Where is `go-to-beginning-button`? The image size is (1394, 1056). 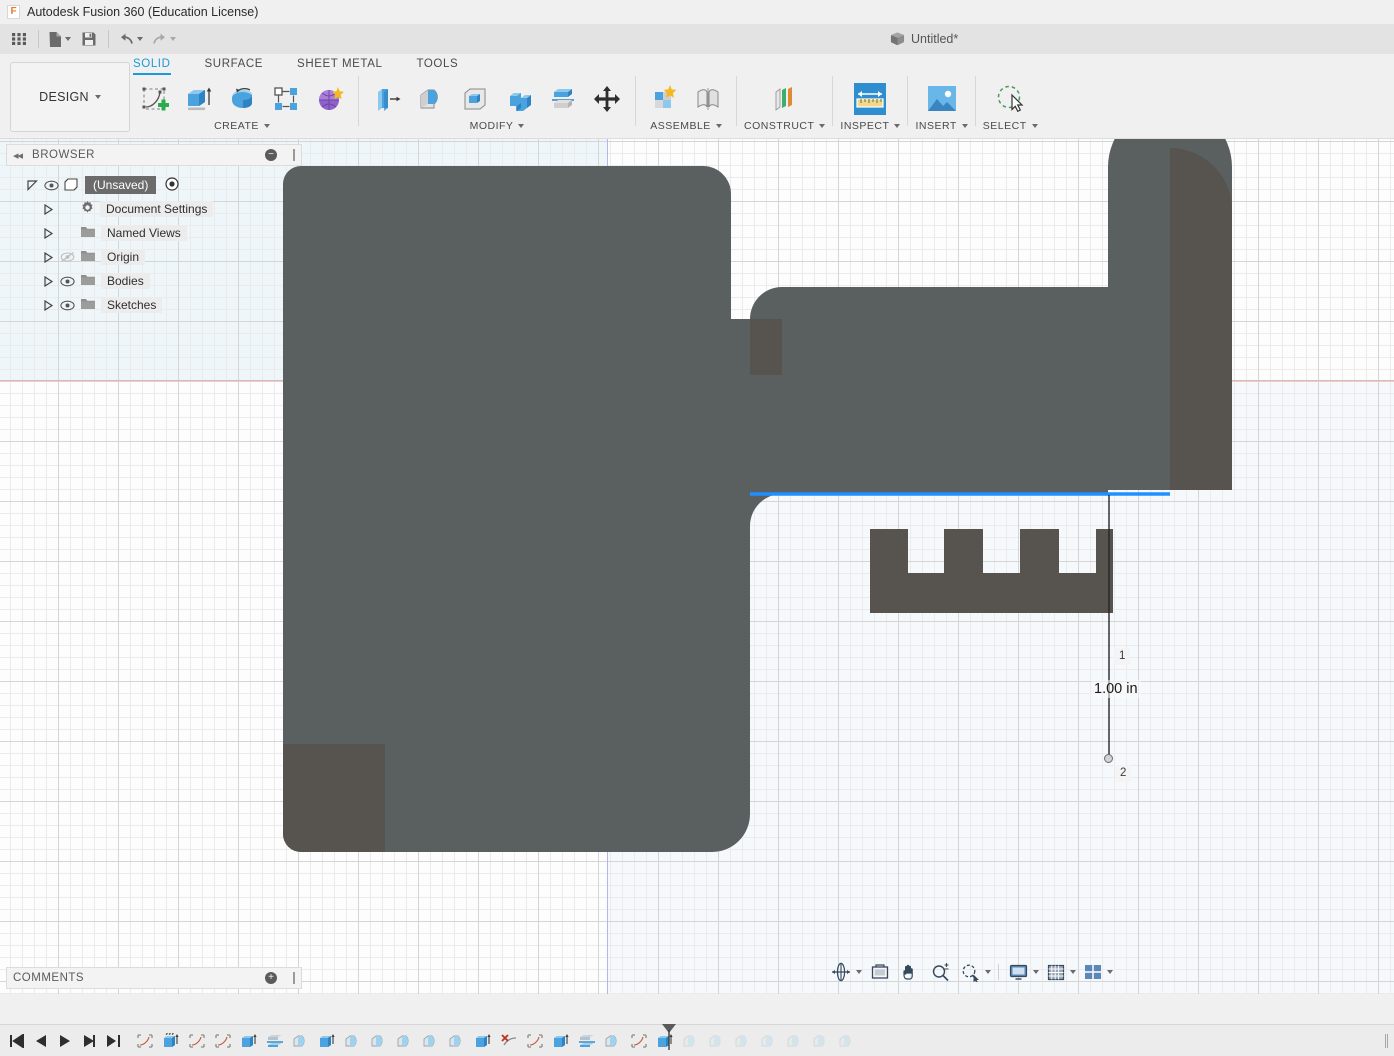
go-to-beginning-button is located at coordinates (17, 1041).